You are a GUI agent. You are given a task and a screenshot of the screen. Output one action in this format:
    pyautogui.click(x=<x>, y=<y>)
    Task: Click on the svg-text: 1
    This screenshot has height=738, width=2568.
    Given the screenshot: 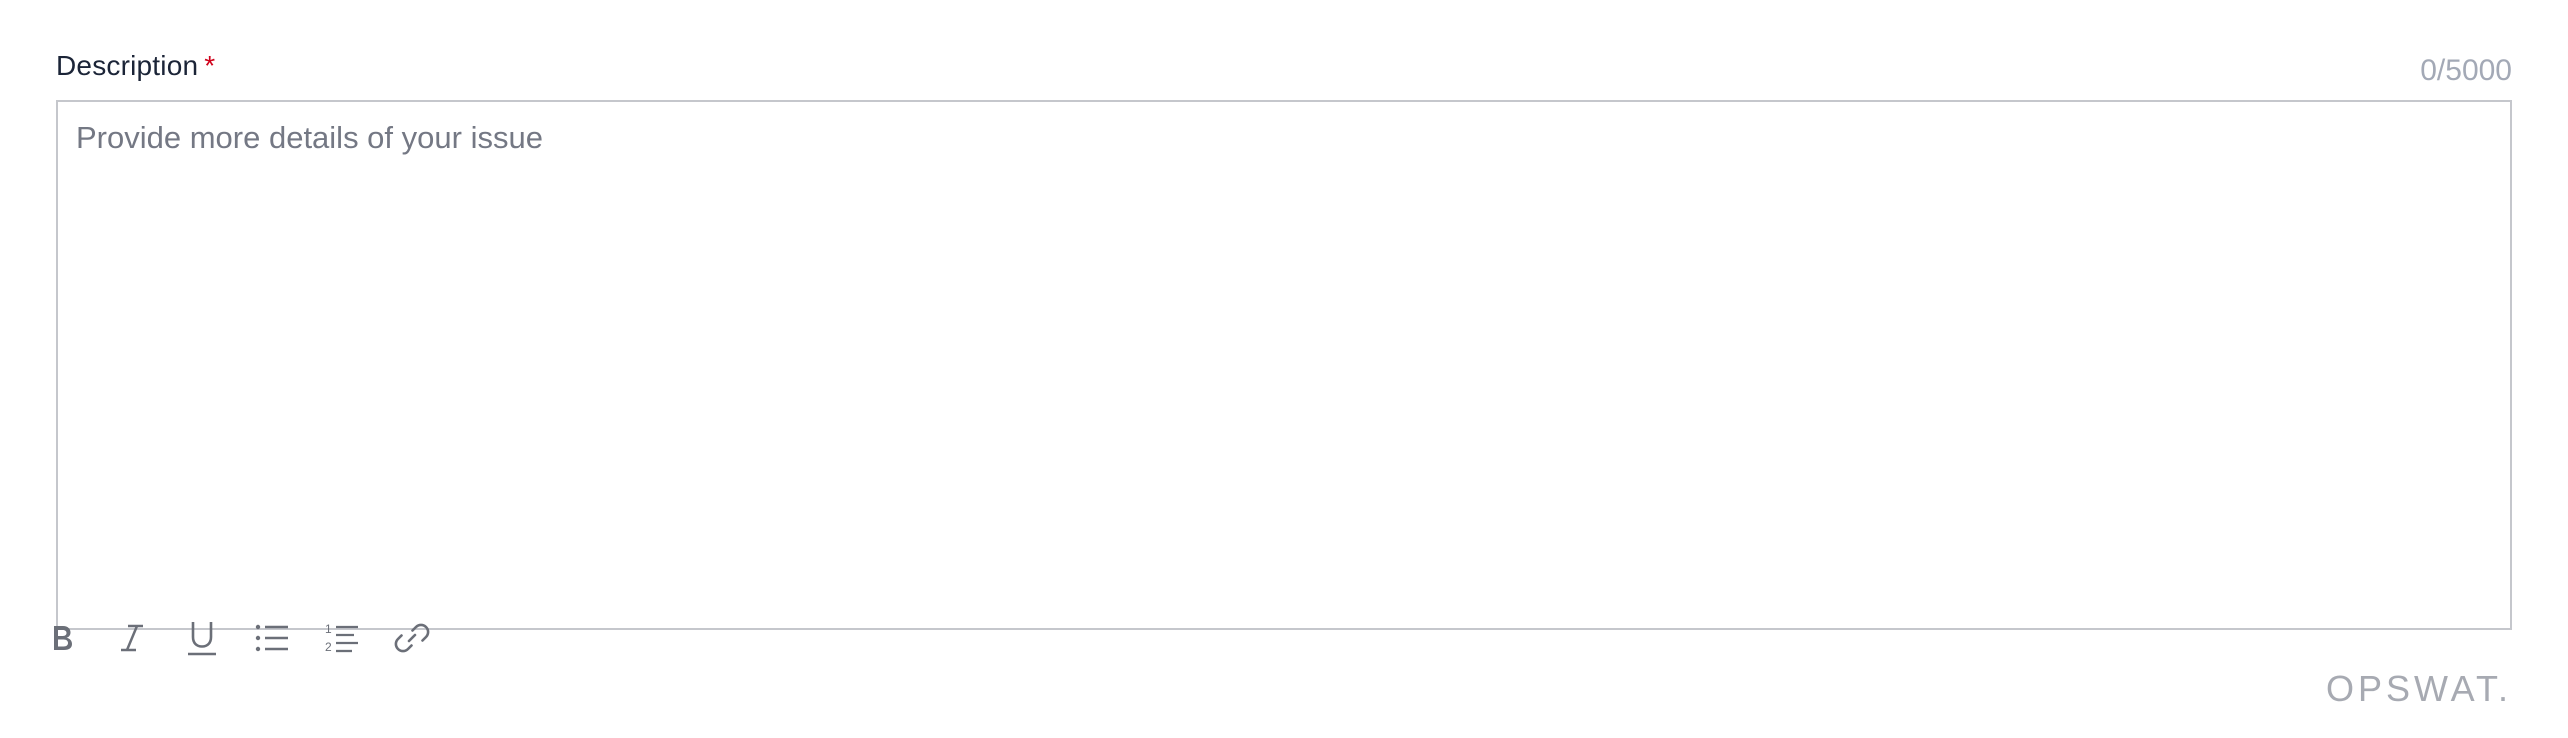 What is the action you would take?
    pyautogui.click(x=328, y=629)
    